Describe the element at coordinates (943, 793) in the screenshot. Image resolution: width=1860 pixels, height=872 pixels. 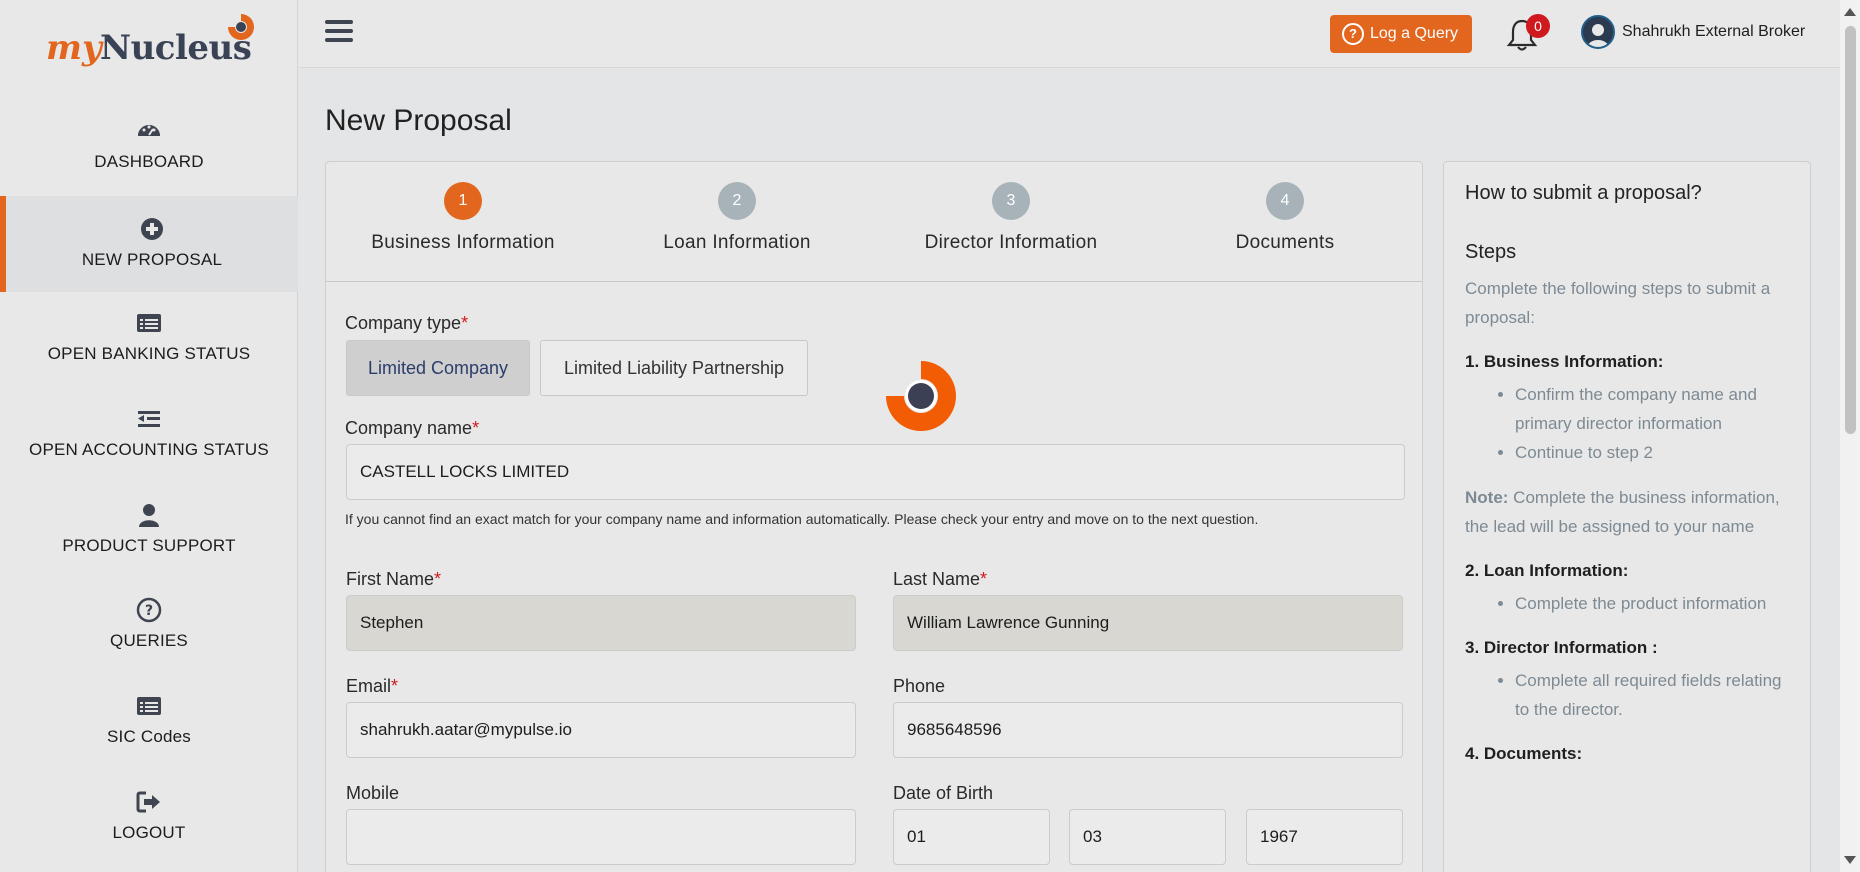
I see `dob-label: Date of Birth` at that location.